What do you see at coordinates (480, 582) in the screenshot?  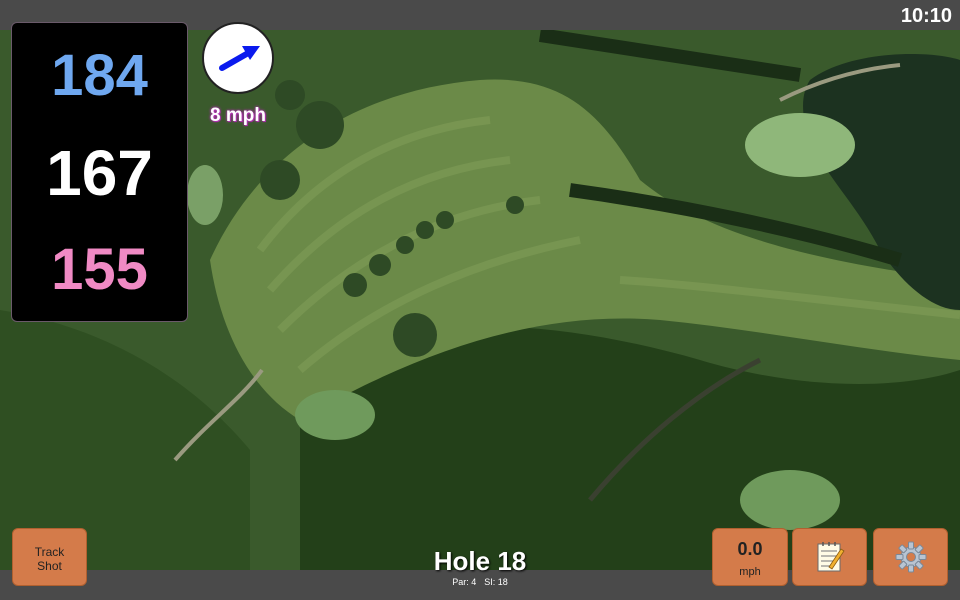 I see `hole-info: Par: 4 SI: 18` at bounding box center [480, 582].